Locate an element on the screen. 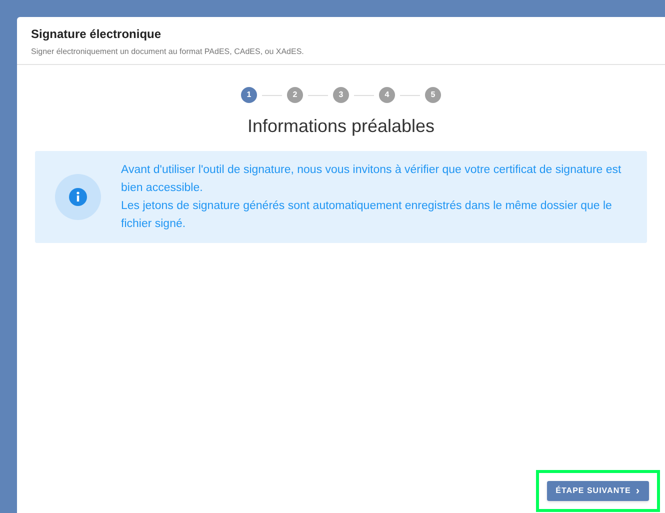 The height and width of the screenshot is (513, 665). step-indicator: 4 is located at coordinates (387, 95).